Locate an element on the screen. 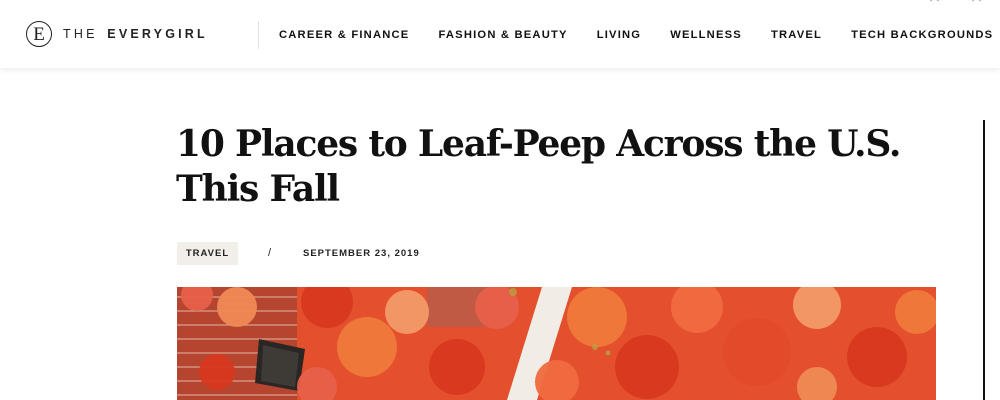  nav-tech-backgrounds: TECH BACKGROUNDS is located at coordinates (922, 35).